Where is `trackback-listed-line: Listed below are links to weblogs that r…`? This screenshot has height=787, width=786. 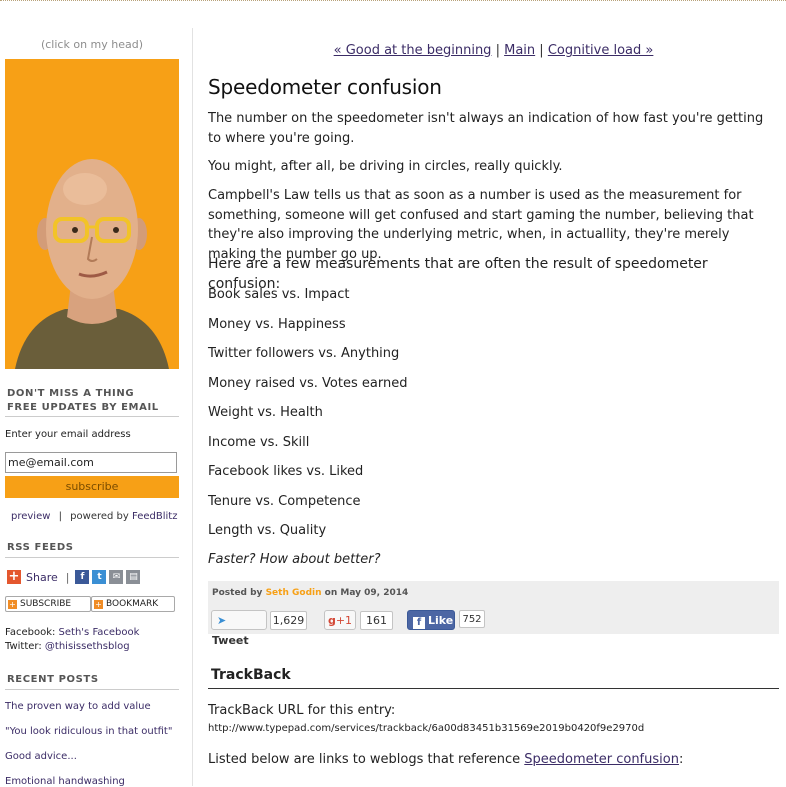 trackback-listed-line: Listed below are links to weblogs that r… is located at coordinates (488, 760).